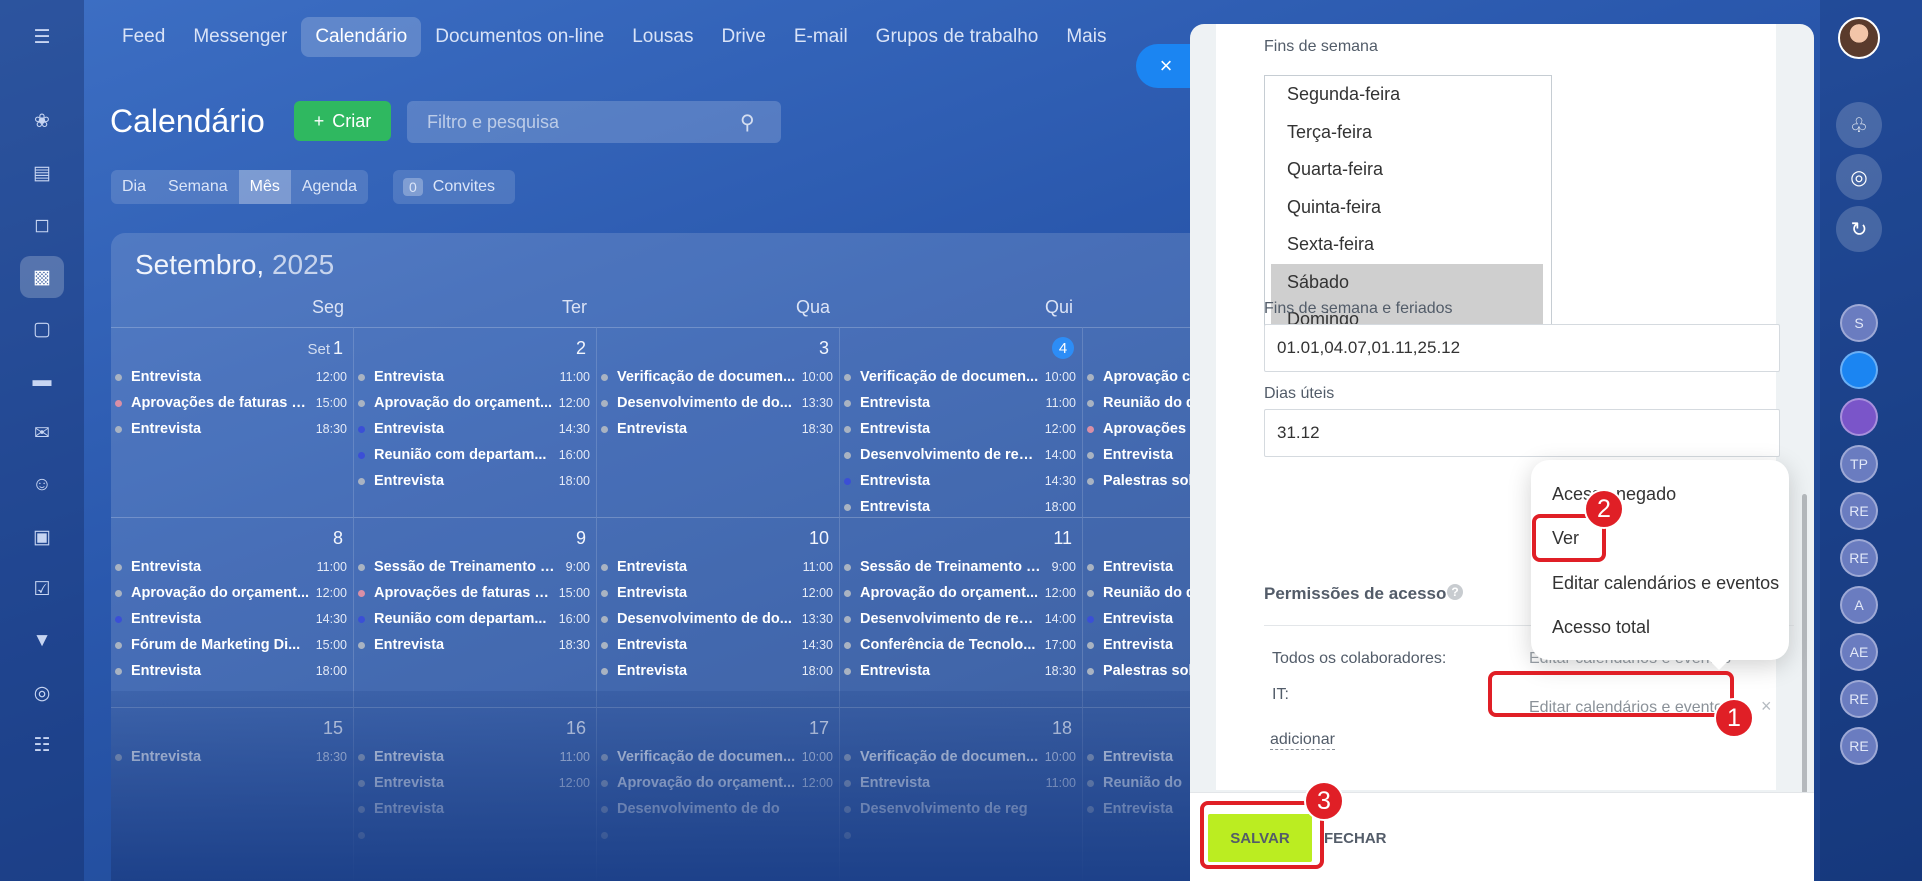 This screenshot has width=1922, height=881. What do you see at coordinates (662, 37) in the screenshot?
I see `nav-item-4: Lousas` at bounding box center [662, 37].